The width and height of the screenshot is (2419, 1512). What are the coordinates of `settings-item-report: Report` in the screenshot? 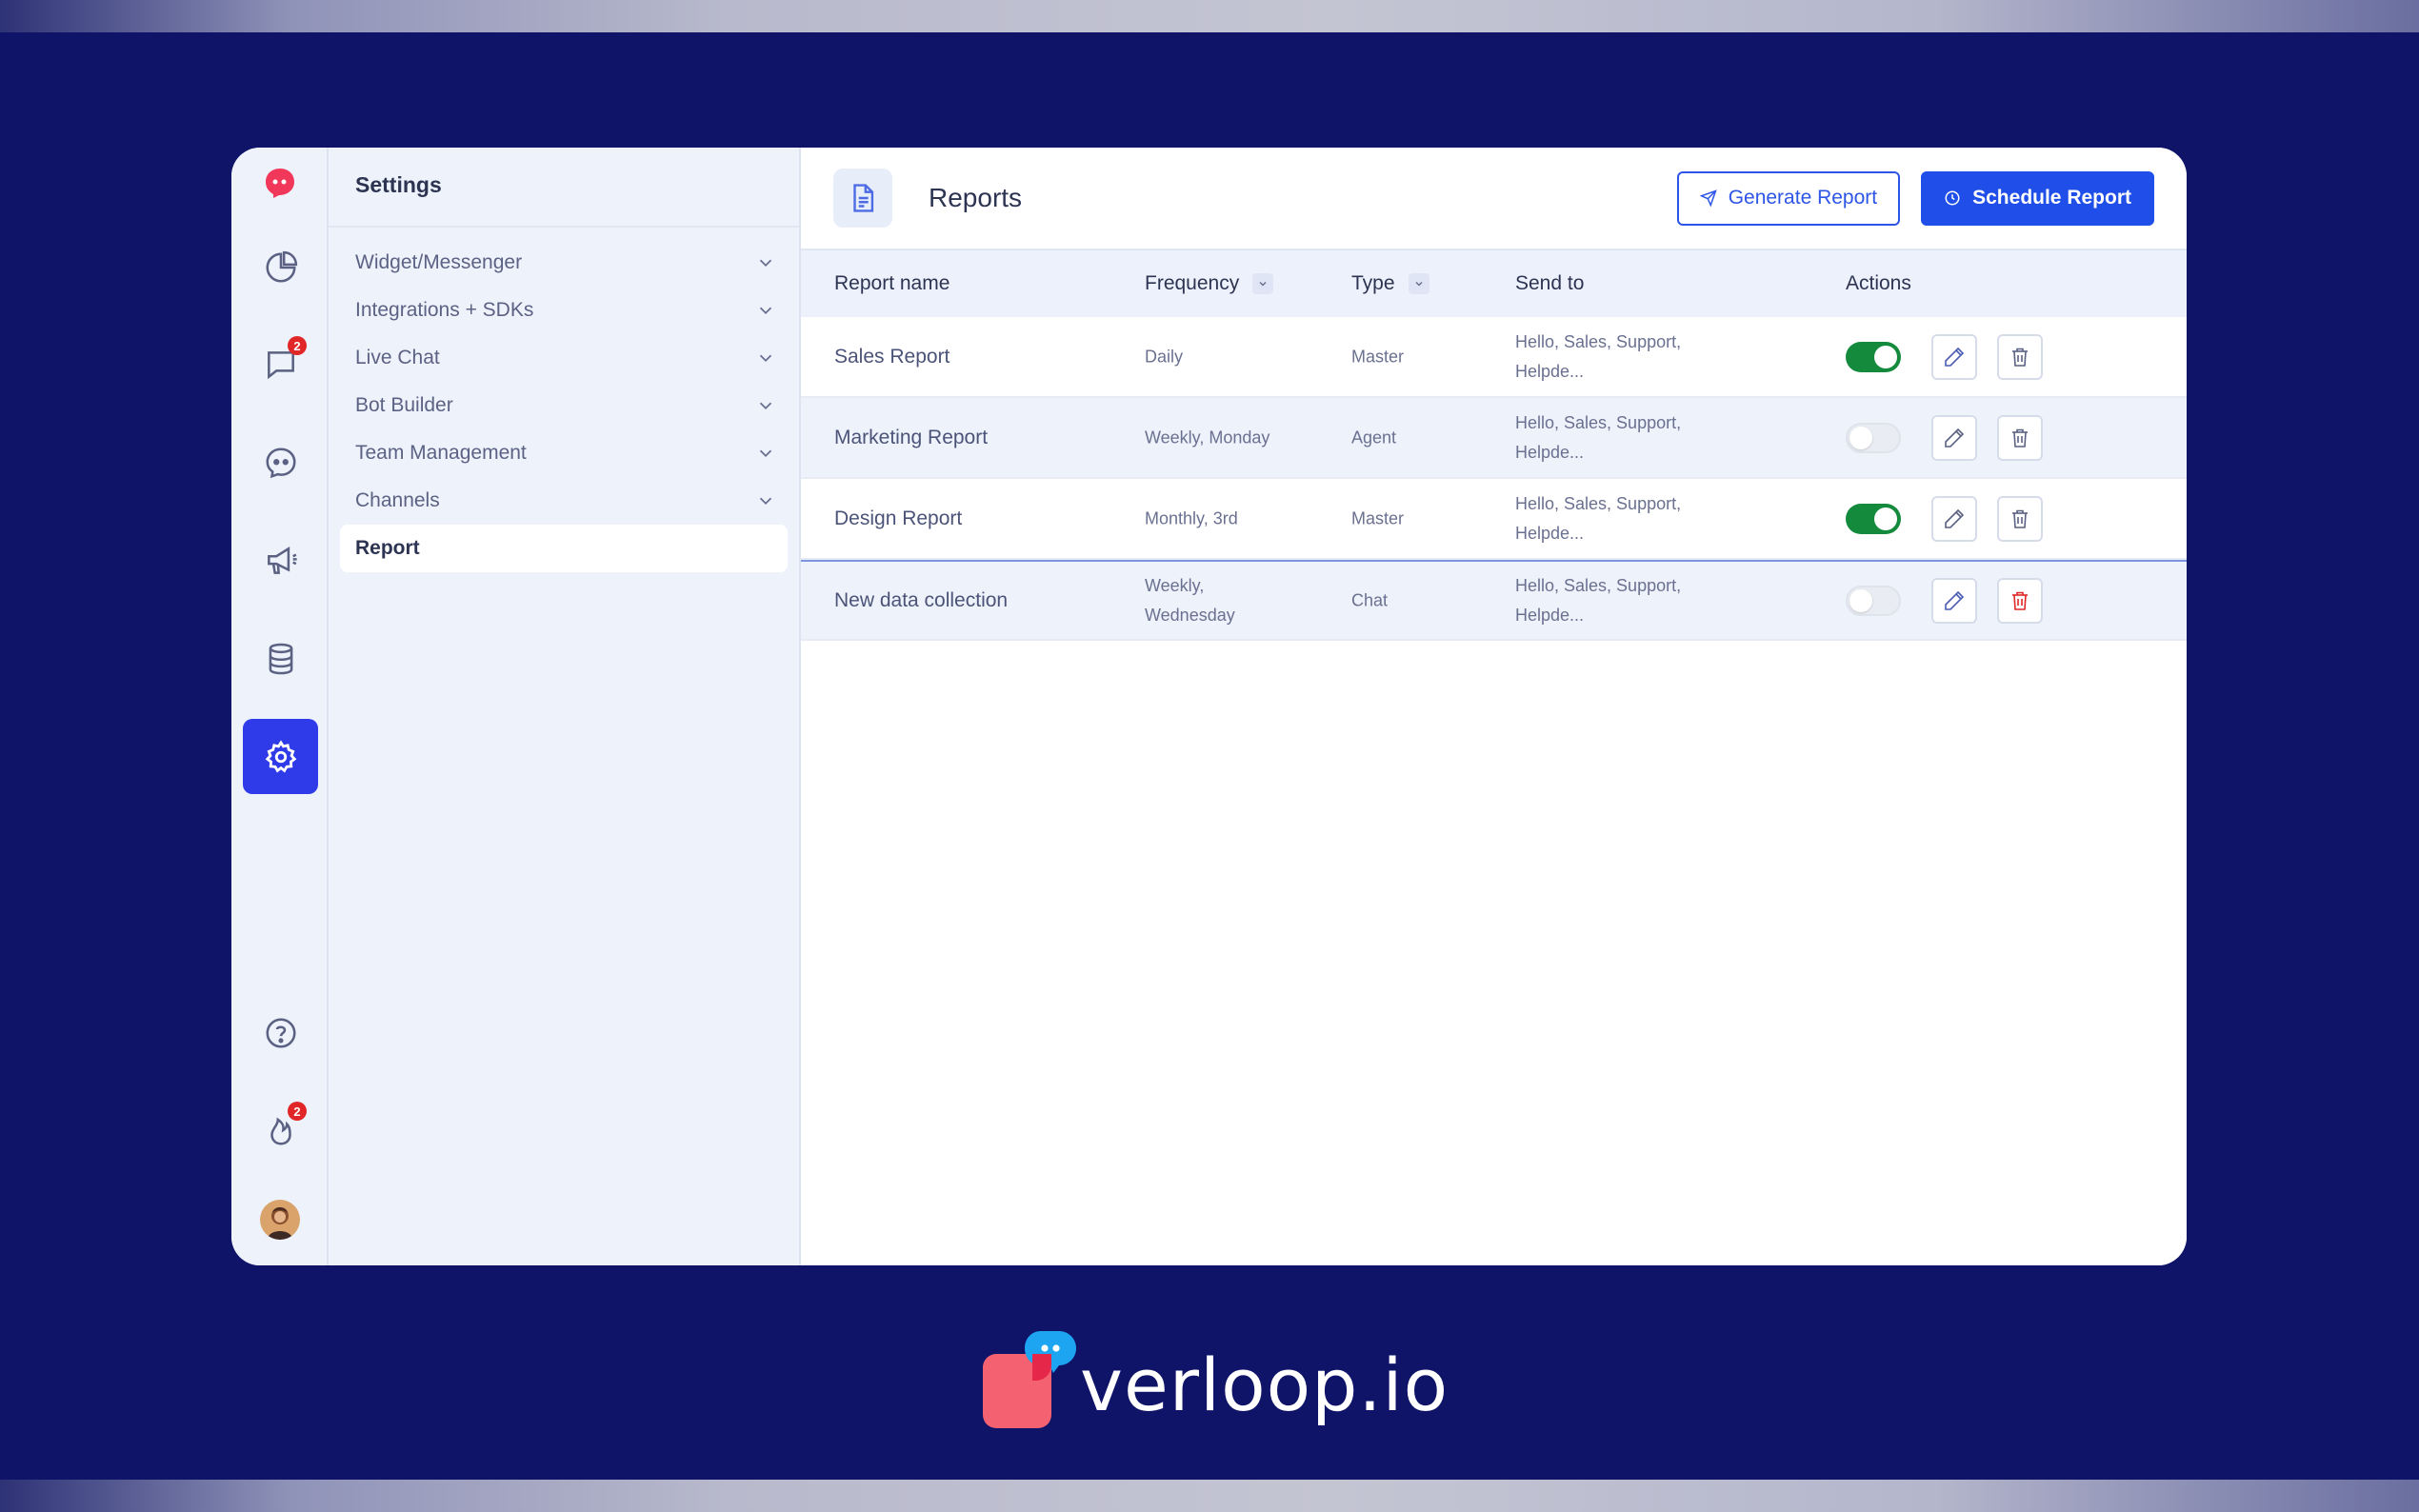 It's located at (564, 548).